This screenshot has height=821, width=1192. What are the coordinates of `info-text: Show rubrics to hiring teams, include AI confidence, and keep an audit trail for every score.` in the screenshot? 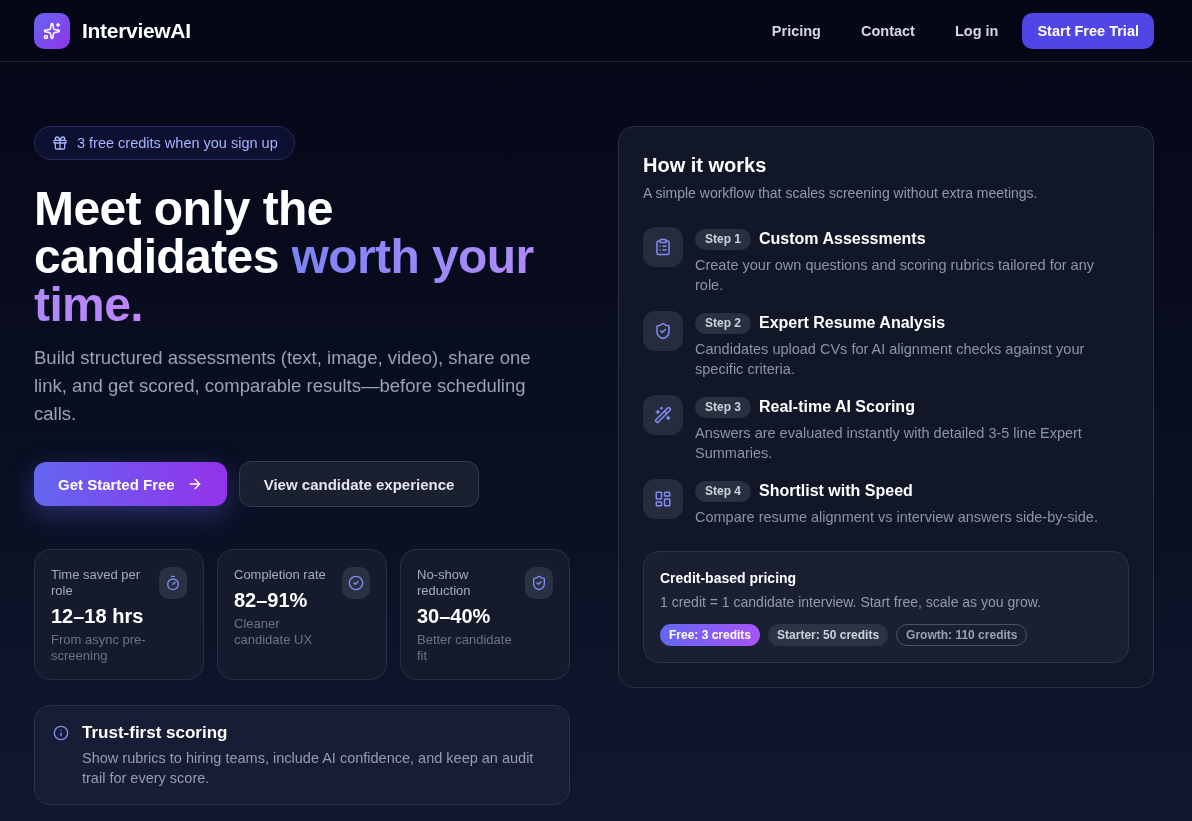 It's located at (308, 768).